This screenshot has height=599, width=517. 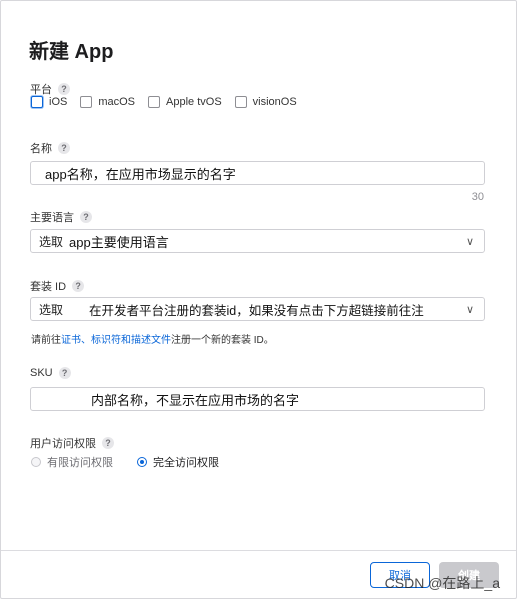 What do you see at coordinates (41, 373) in the screenshot?
I see `sku-label: SKU` at bounding box center [41, 373].